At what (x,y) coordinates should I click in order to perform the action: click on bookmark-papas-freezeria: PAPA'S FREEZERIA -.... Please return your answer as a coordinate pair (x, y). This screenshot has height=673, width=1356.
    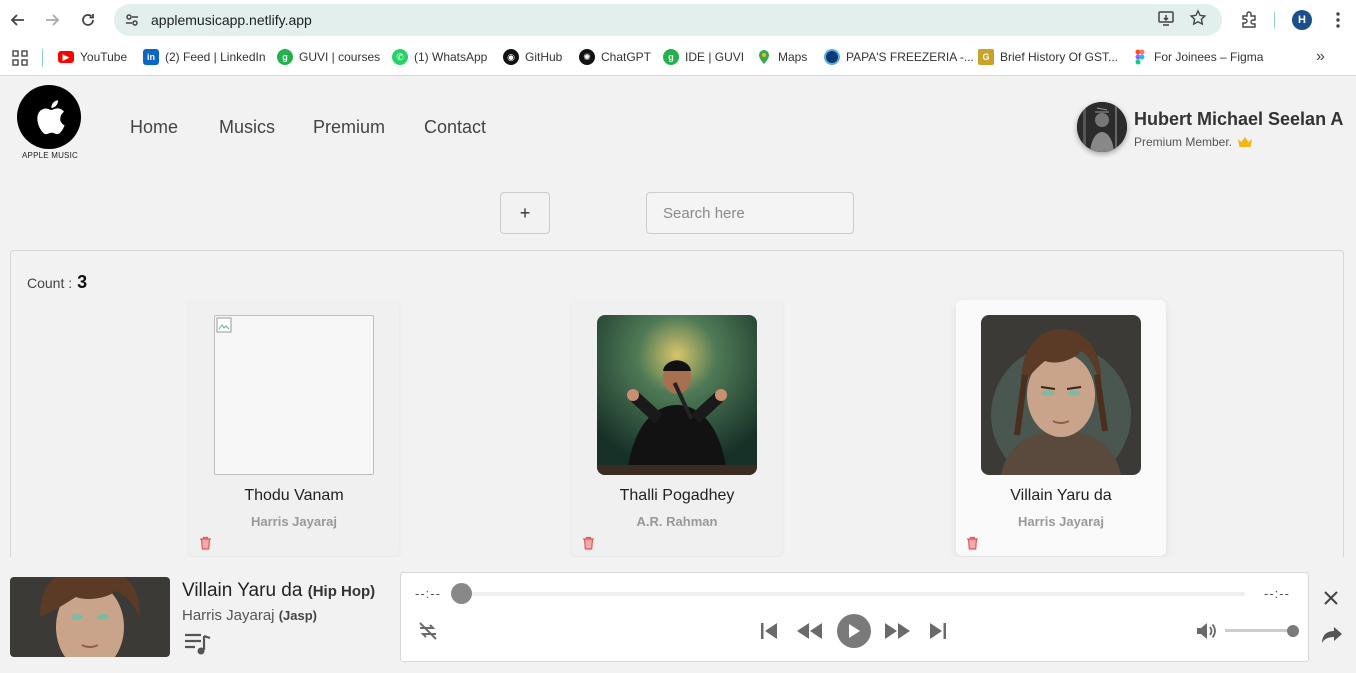
    Looking at the image, I should click on (899, 57).